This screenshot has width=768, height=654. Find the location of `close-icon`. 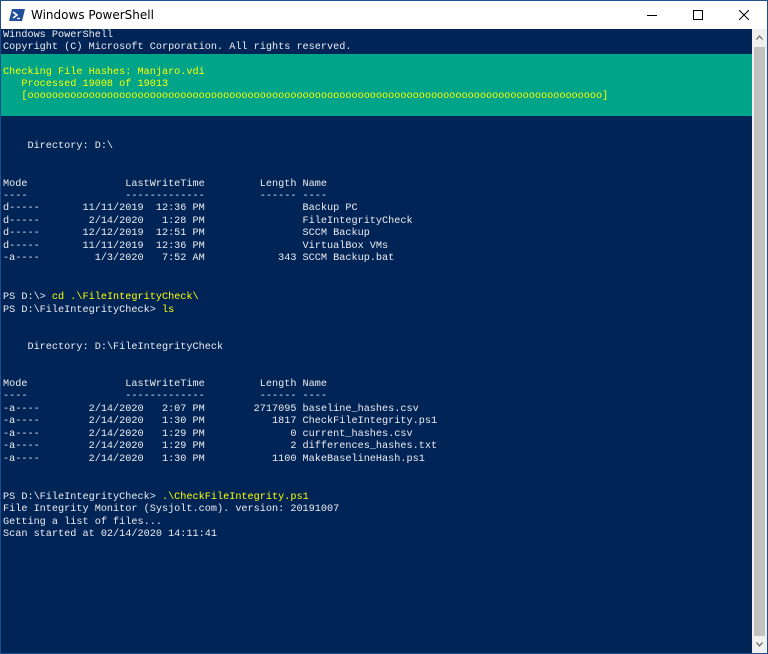

close-icon is located at coordinates (744, 15).